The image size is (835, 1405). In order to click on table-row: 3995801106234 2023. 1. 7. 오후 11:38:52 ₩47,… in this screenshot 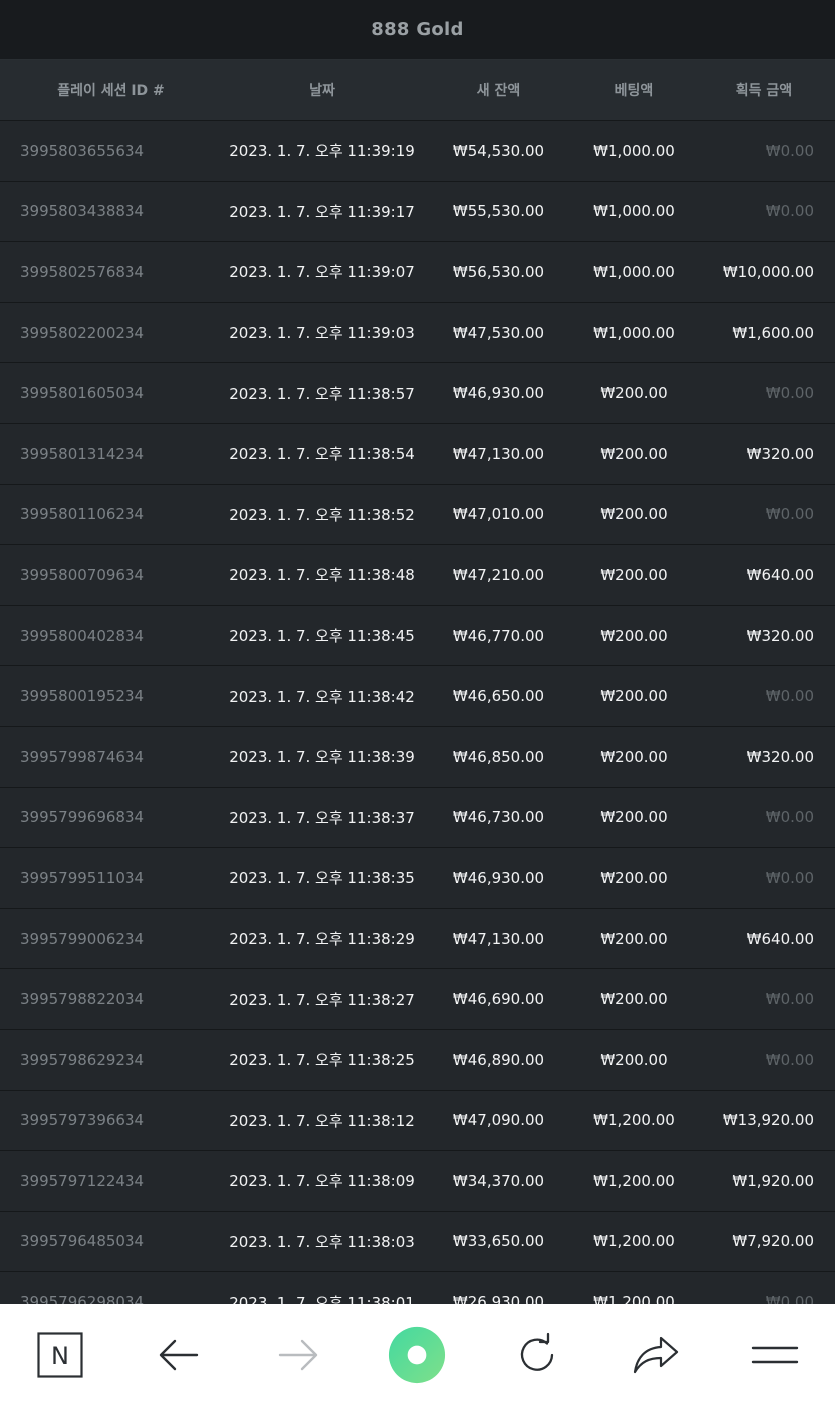, I will do `click(417, 515)`.